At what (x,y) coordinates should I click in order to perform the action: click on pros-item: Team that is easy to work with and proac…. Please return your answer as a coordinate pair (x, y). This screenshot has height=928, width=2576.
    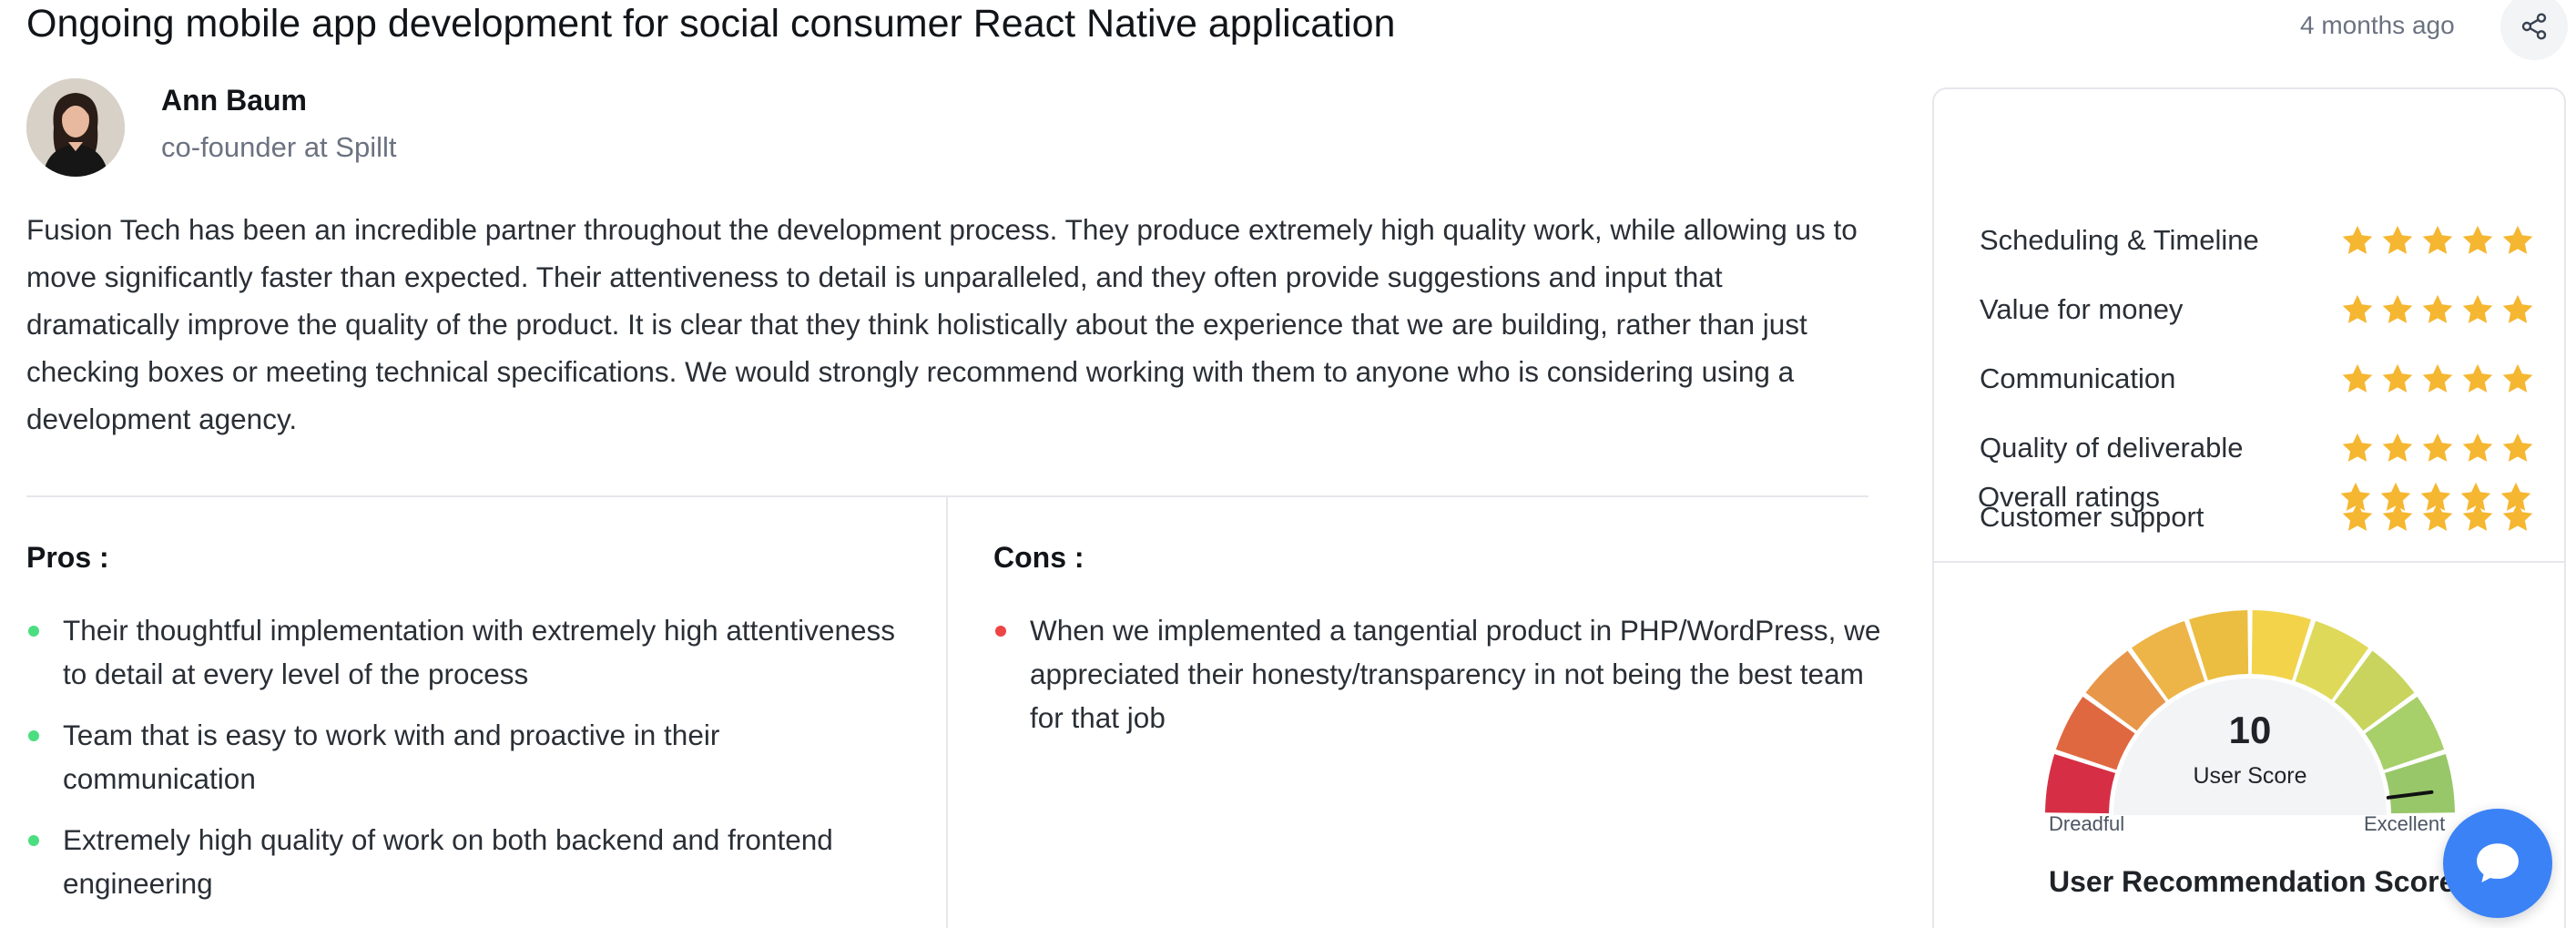
    Looking at the image, I should click on (472, 757).